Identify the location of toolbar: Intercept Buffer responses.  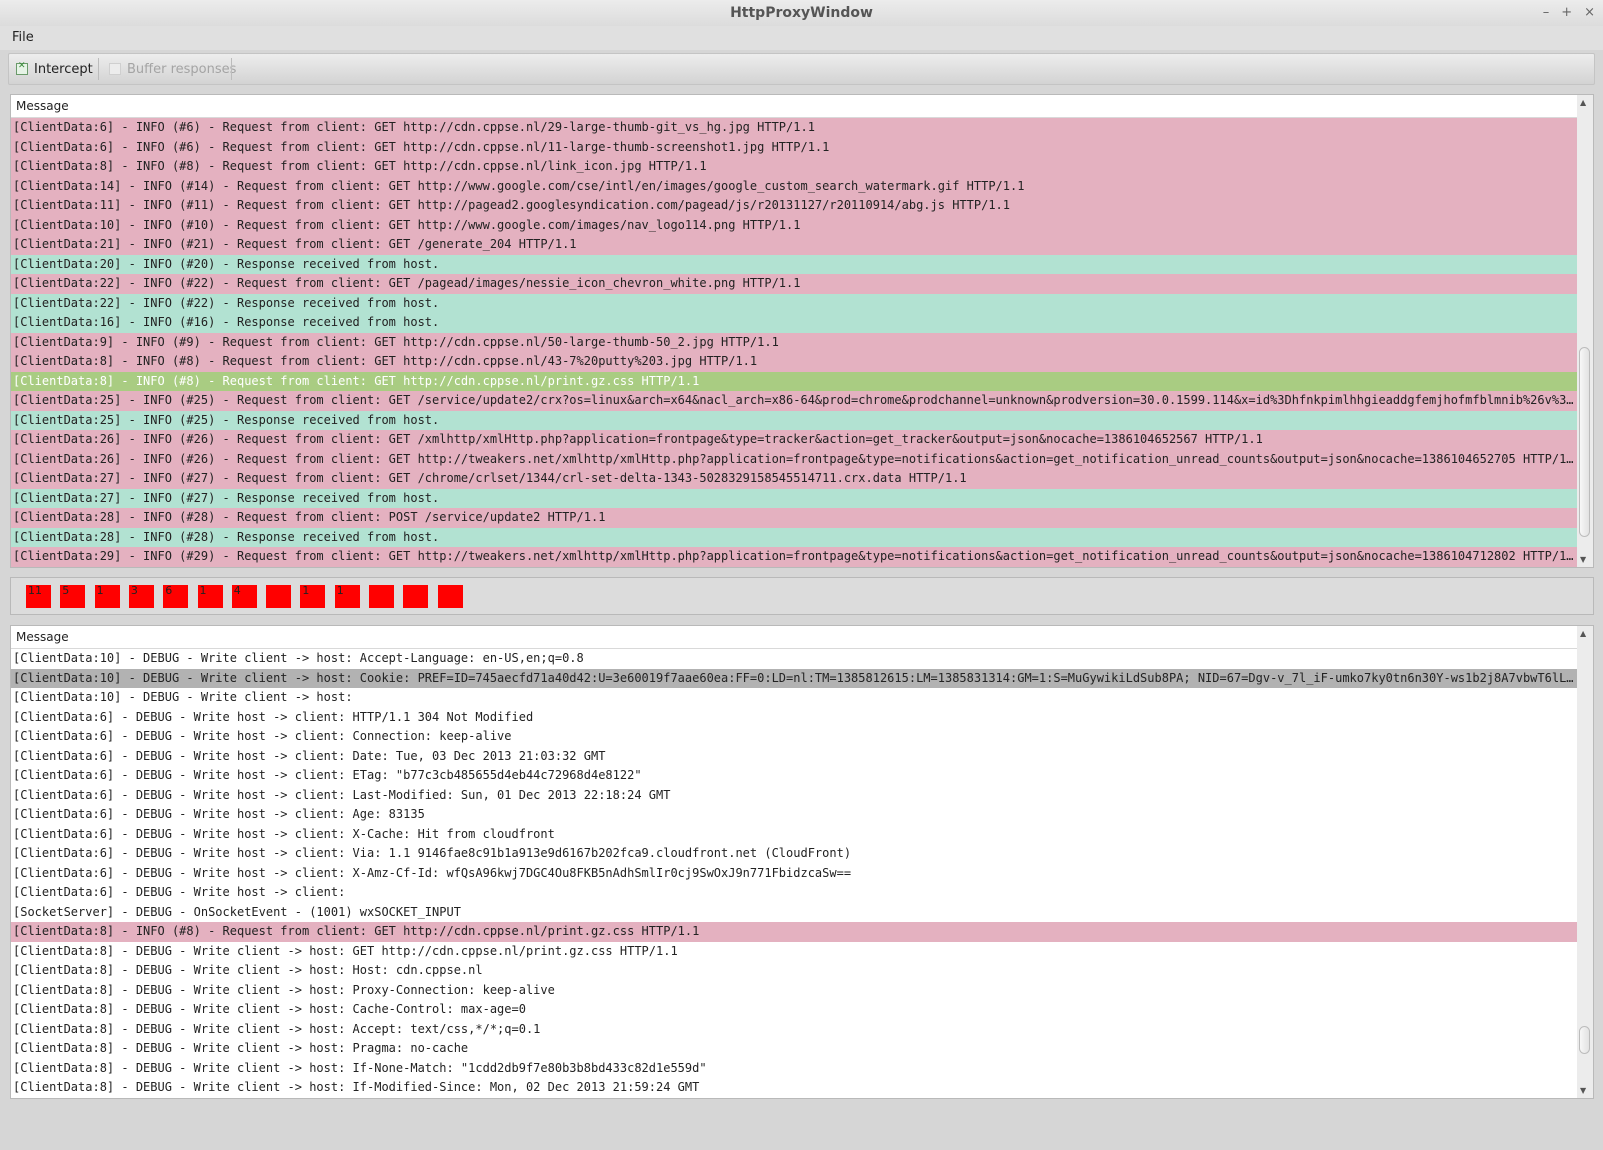
(801, 69).